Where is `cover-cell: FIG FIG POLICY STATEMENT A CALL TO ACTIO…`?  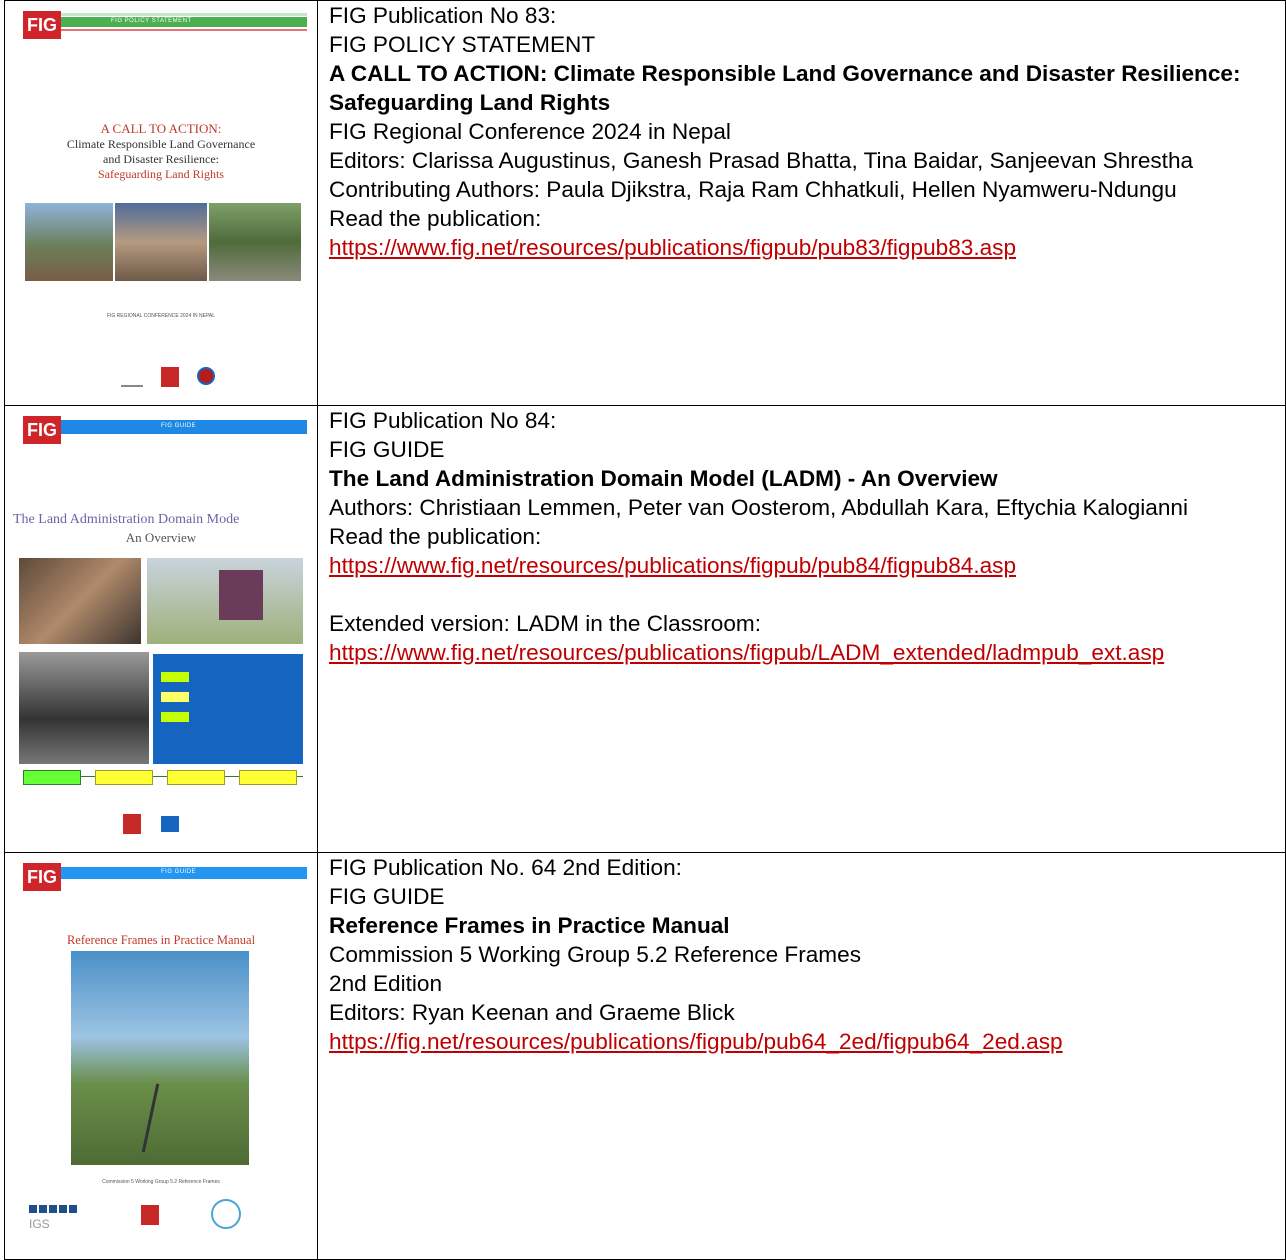 cover-cell: FIG FIG POLICY STATEMENT A CALL TO ACTIO… is located at coordinates (161, 203).